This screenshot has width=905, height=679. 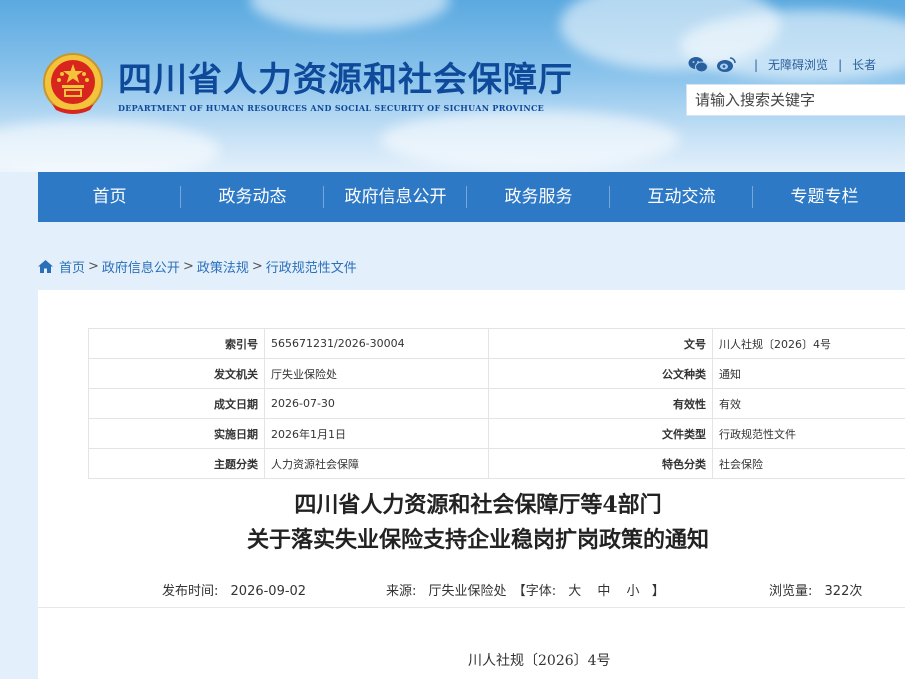 I want to click on breadcrumb-info-disclosure: 政府信息公开, so click(x=141, y=266).